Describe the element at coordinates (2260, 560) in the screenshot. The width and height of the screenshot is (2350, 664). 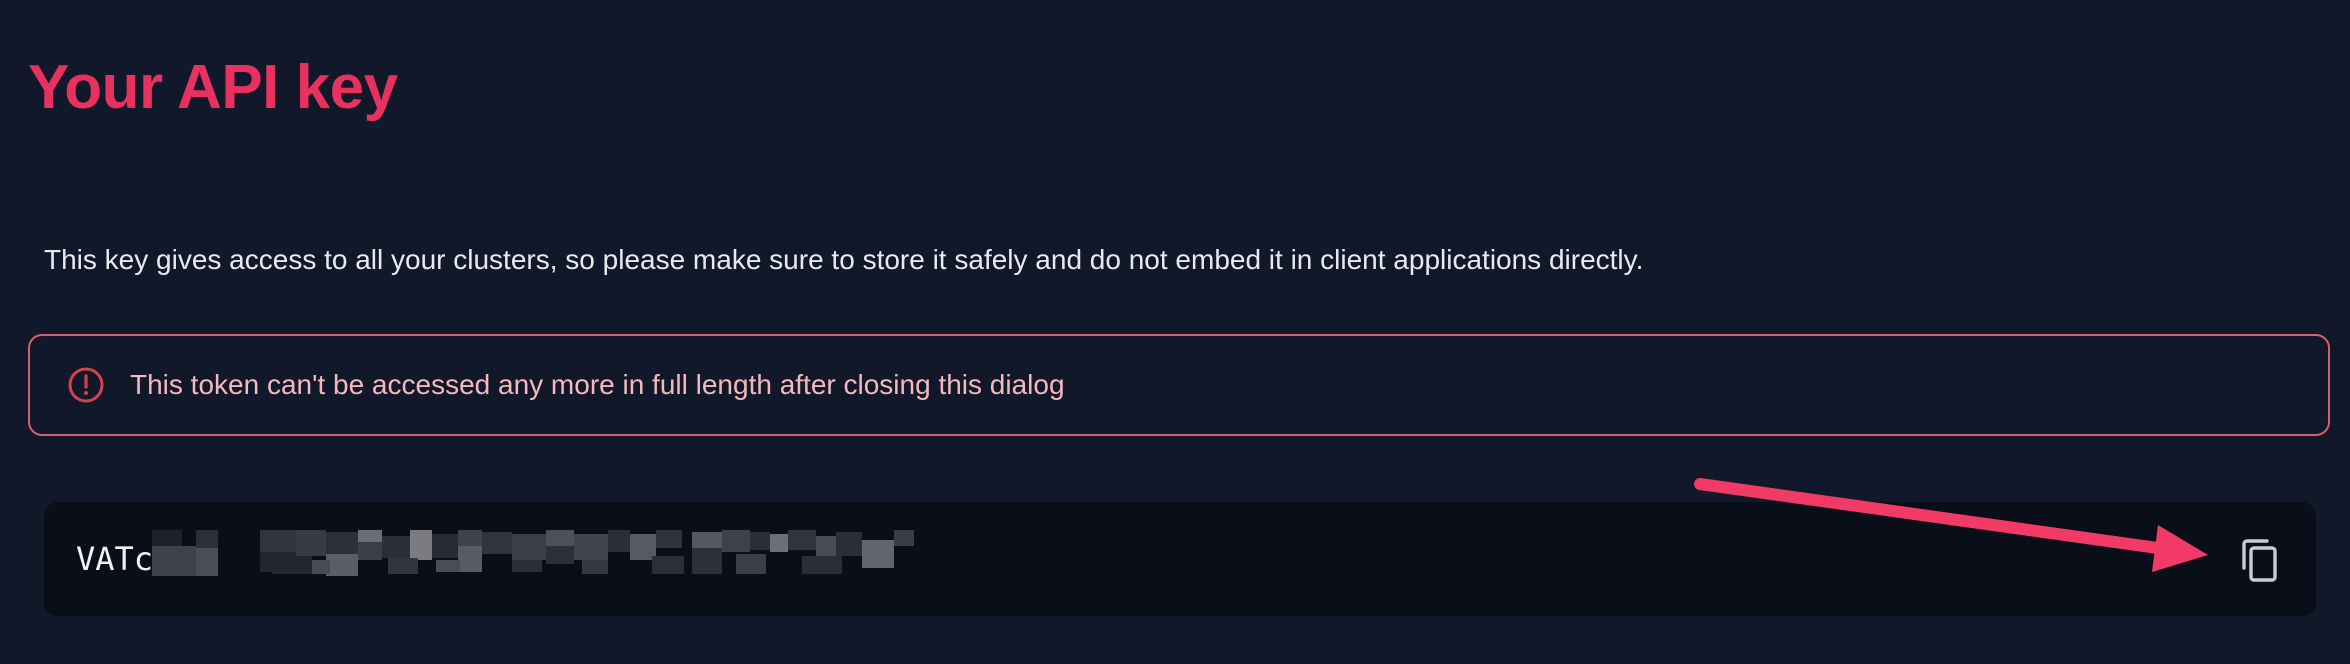
I see `copy-icon` at that location.